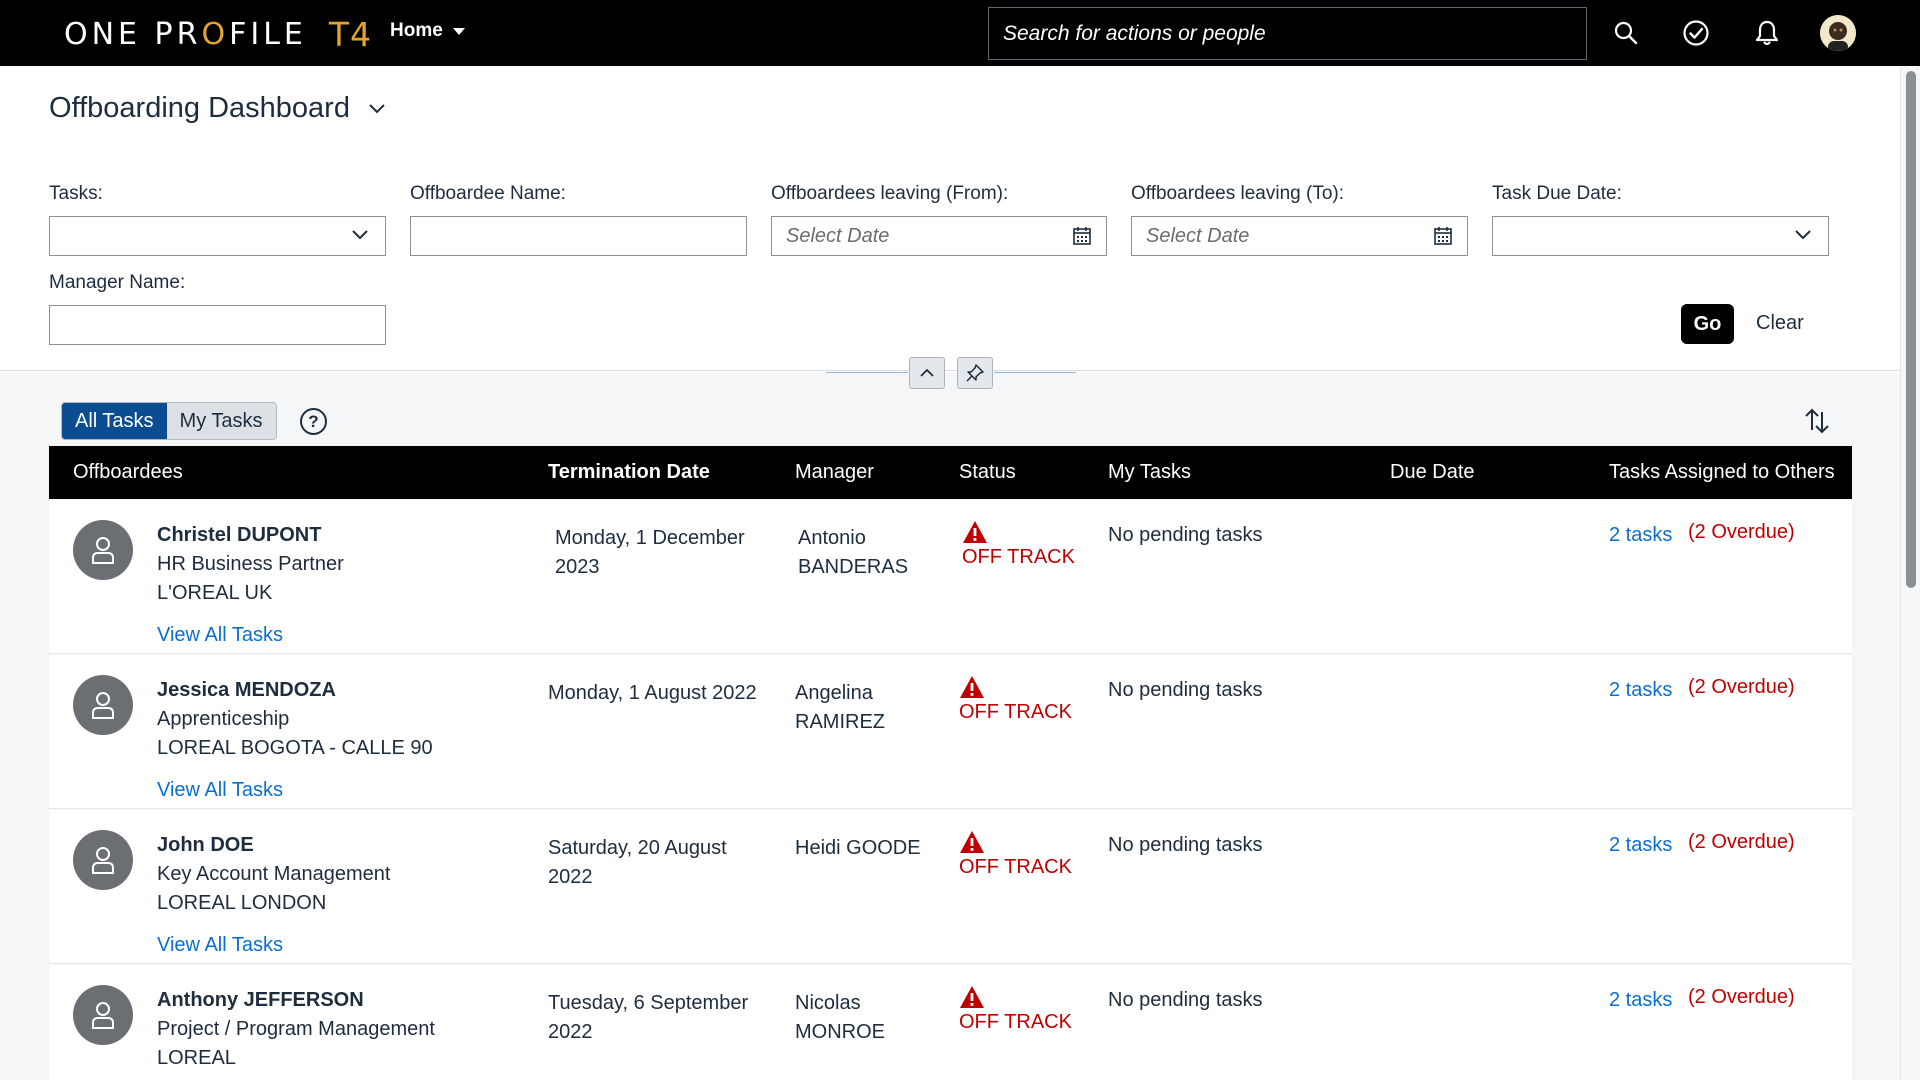 The height and width of the screenshot is (1080, 1920). What do you see at coordinates (629, 472) in the screenshot?
I see `col-termination-date: Termination Date` at bounding box center [629, 472].